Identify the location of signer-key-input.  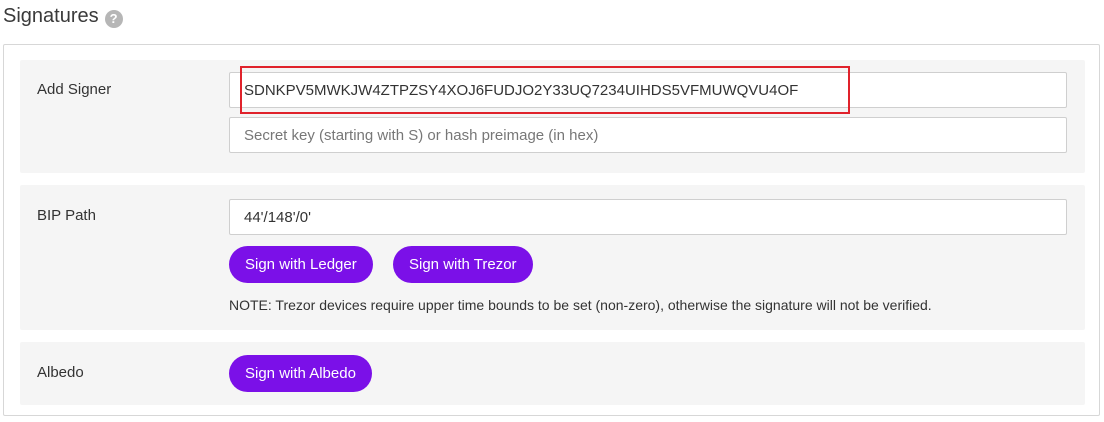
(648, 90).